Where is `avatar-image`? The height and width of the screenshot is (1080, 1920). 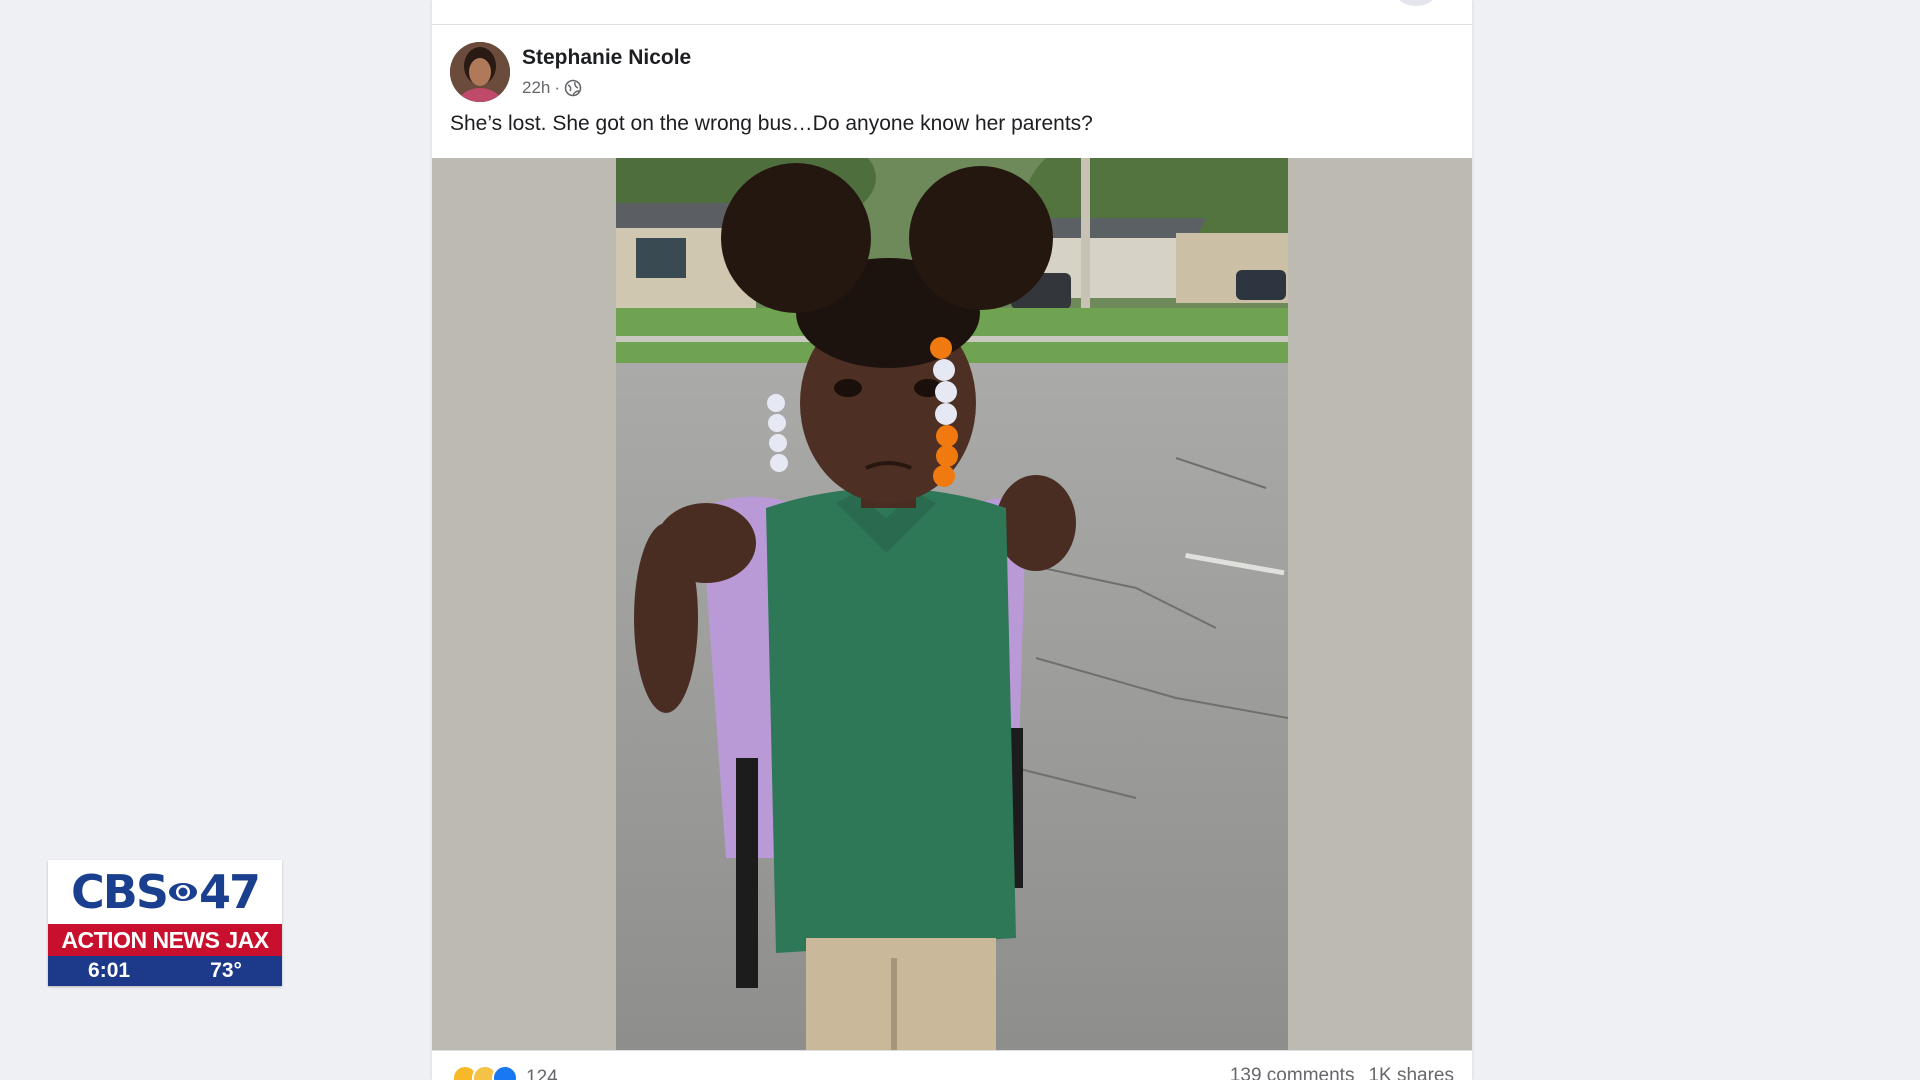
avatar-image is located at coordinates (480, 72).